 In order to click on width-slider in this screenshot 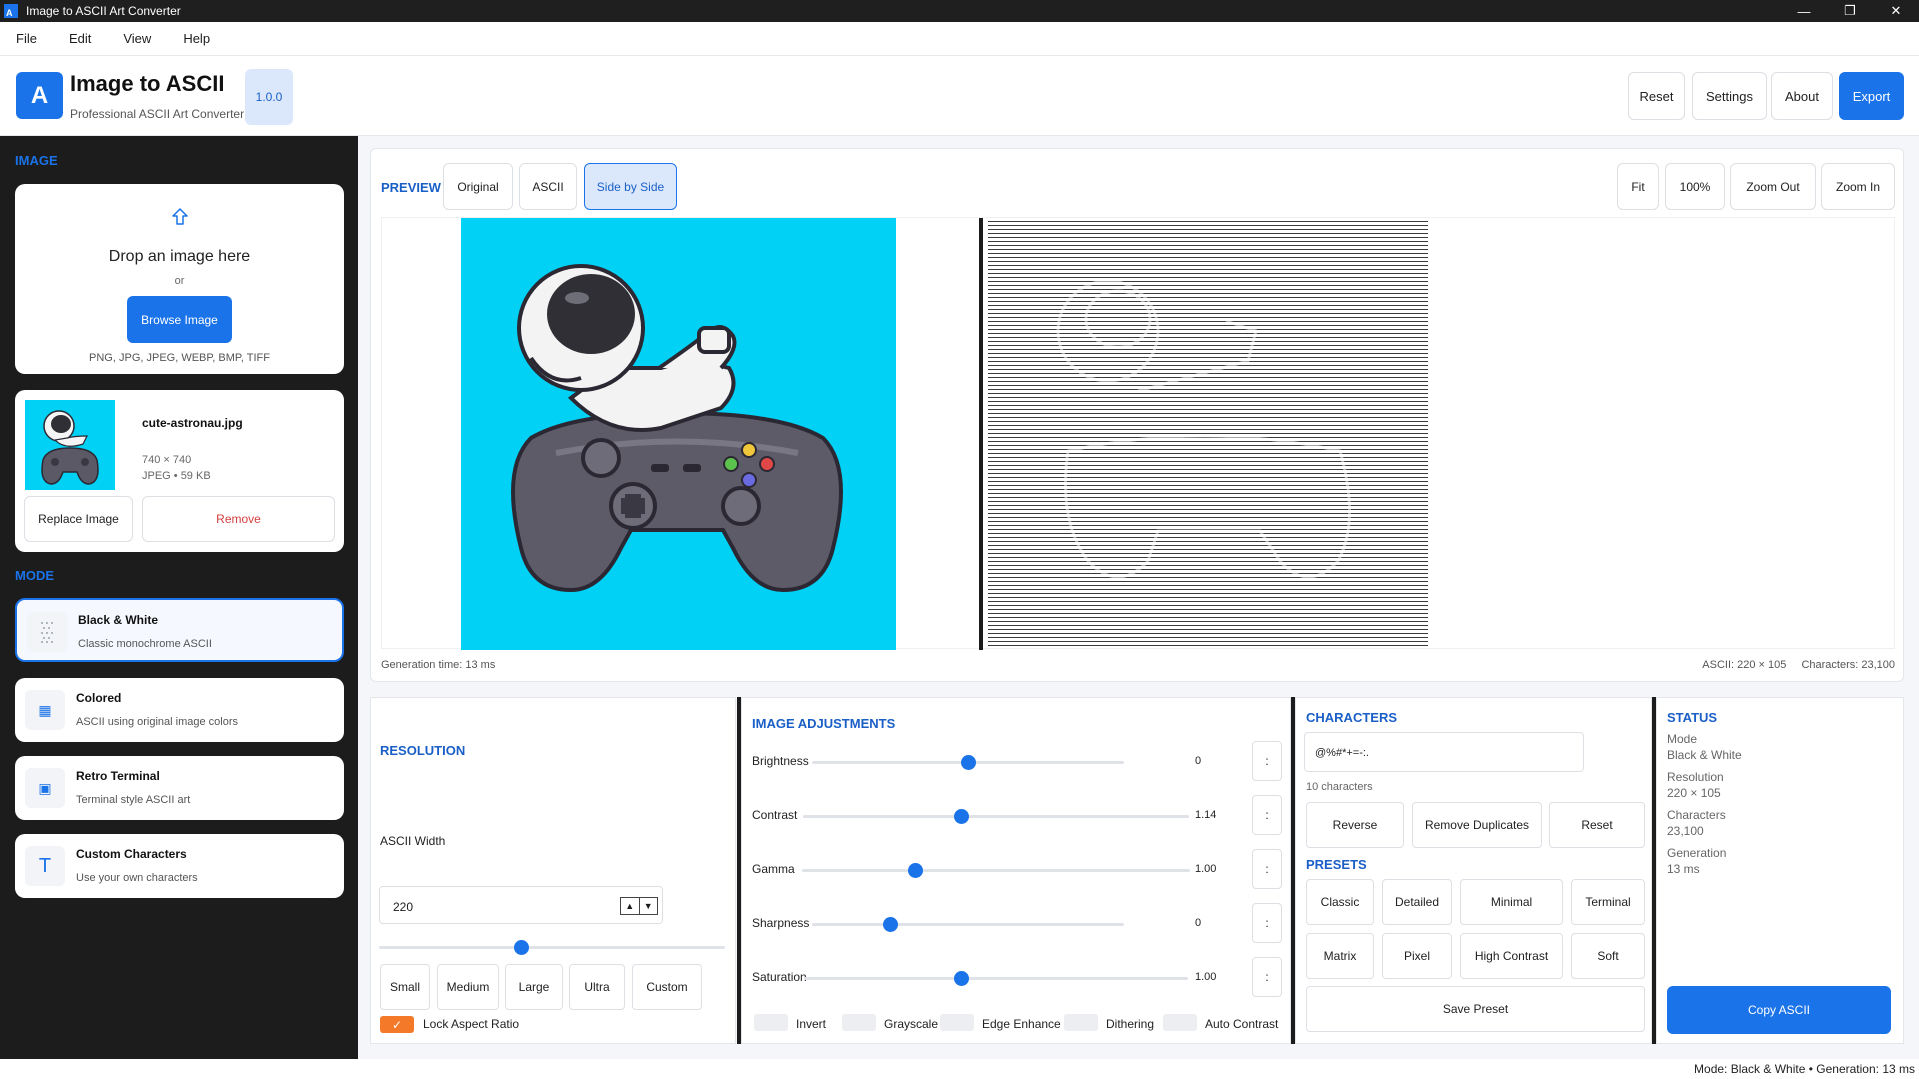, I will do `click(552, 947)`.